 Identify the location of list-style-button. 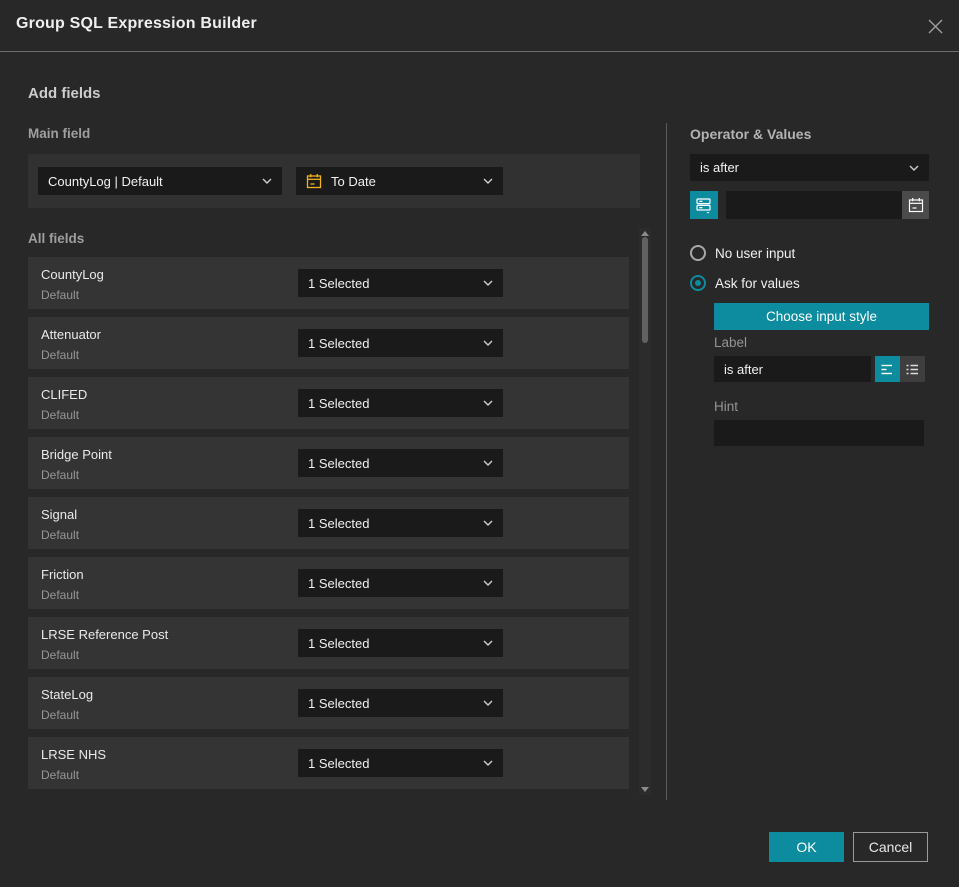
(912, 369).